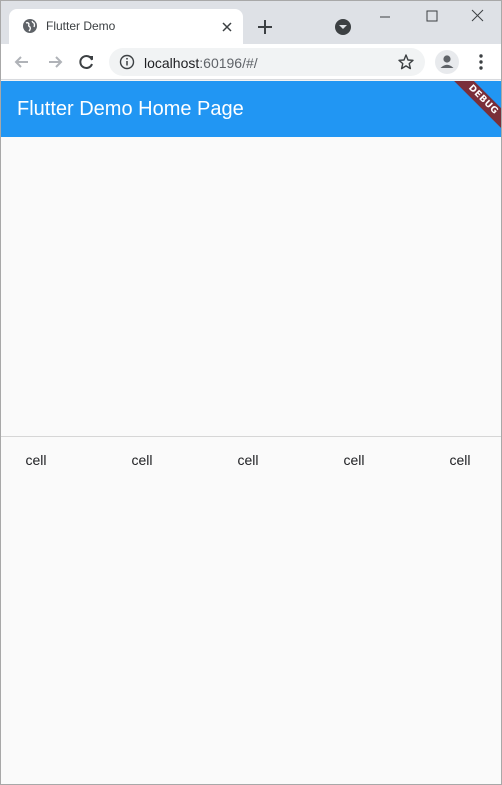  I want to click on arrow-left-icon, so click(22, 62).